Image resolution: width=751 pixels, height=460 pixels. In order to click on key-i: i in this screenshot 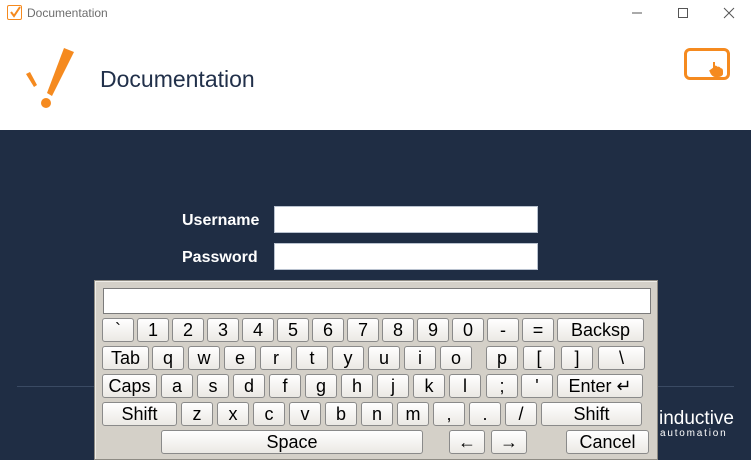, I will do `click(420, 358)`.